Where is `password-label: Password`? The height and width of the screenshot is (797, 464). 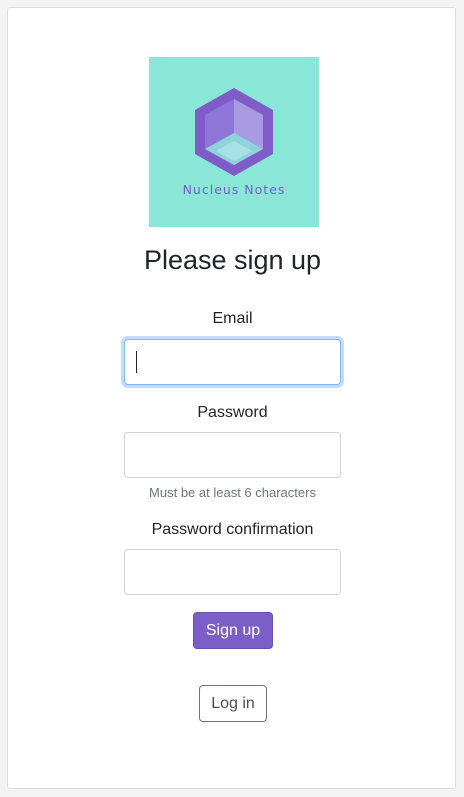 password-label: Password is located at coordinates (232, 412).